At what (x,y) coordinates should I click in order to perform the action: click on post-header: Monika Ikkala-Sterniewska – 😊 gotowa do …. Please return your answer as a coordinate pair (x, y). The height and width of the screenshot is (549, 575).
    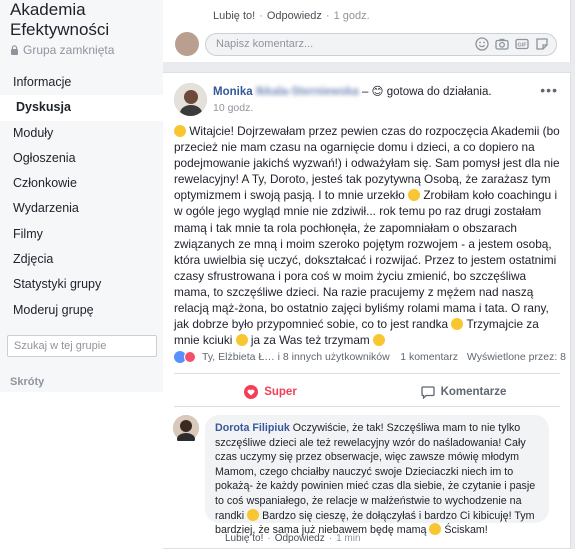
    Looking at the image, I should click on (352, 91).